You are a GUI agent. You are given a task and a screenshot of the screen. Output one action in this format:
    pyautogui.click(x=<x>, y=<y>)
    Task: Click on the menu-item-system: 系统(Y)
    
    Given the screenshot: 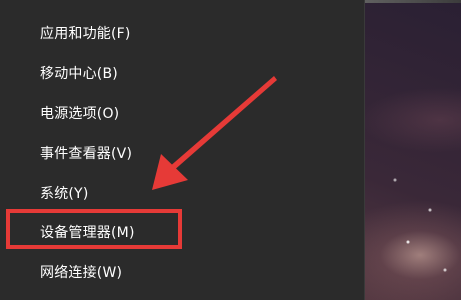 What is the action you would take?
    pyautogui.click(x=182, y=193)
    